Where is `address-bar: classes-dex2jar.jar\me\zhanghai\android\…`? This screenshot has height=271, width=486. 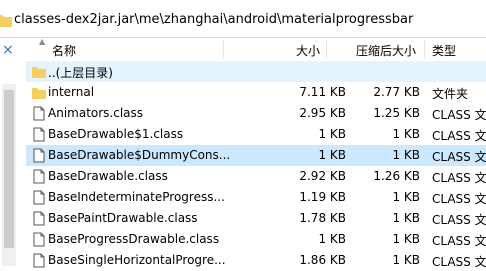
address-bar: classes-dex2jar.jar\me\zhanghai\android\… is located at coordinates (243, 19).